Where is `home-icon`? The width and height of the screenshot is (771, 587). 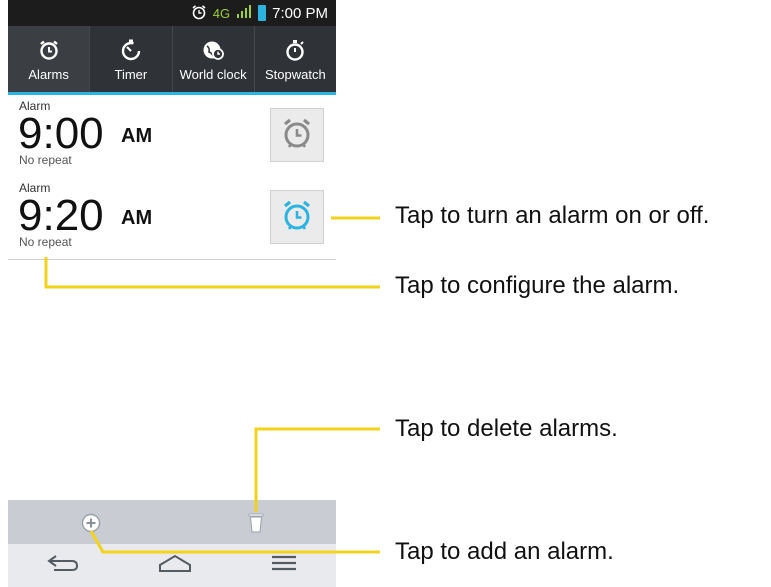
home-icon is located at coordinates (175, 565).